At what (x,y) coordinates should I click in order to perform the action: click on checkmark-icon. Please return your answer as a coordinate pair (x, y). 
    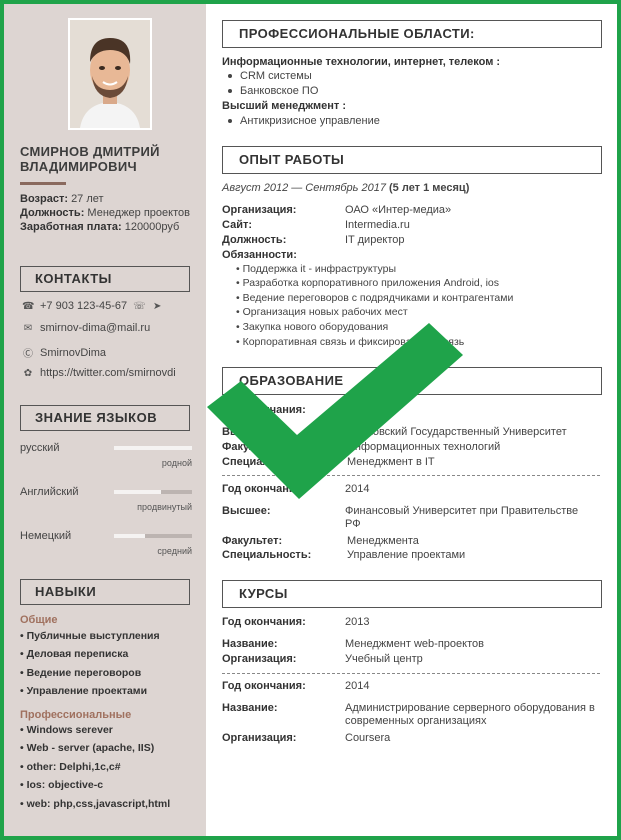
    Looking at the image, I should click on (335, 411).